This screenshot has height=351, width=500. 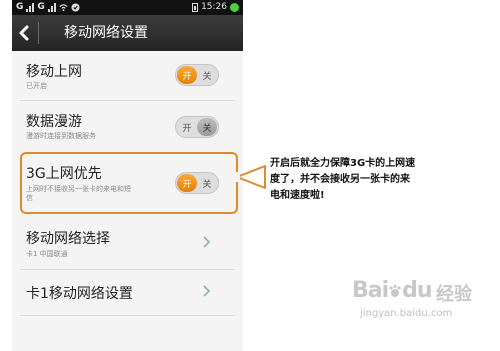 I want to click on data-roaming-toggle: 开 关, so click(x=197, y=127).